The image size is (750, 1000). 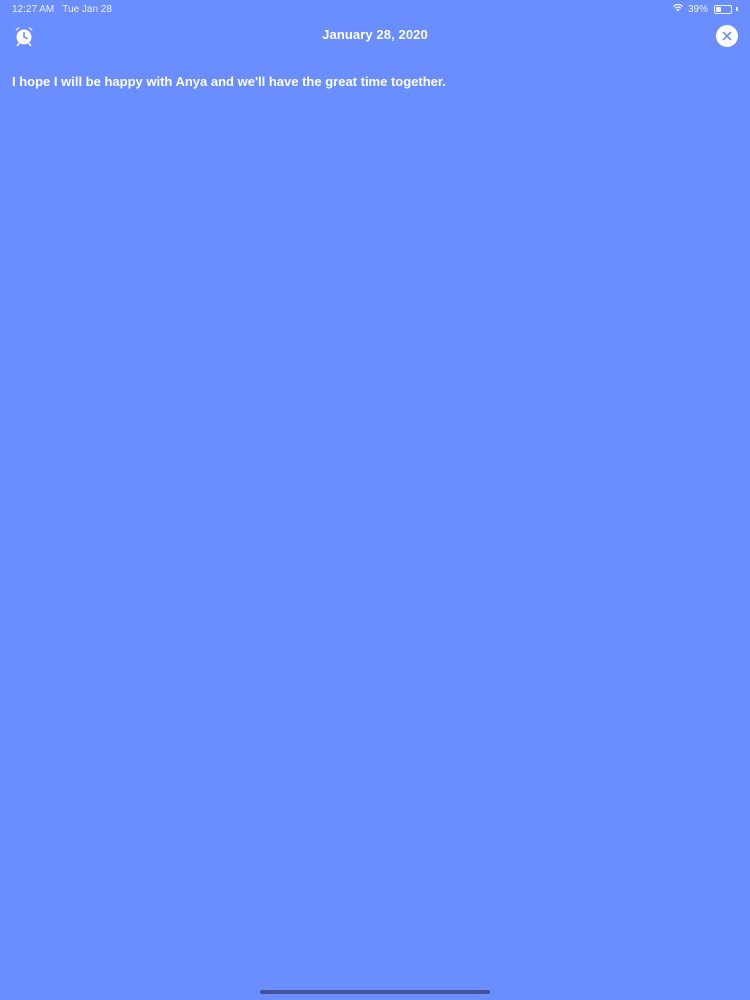 I want to click on status-right: 39%, so click(x=705, y=9).